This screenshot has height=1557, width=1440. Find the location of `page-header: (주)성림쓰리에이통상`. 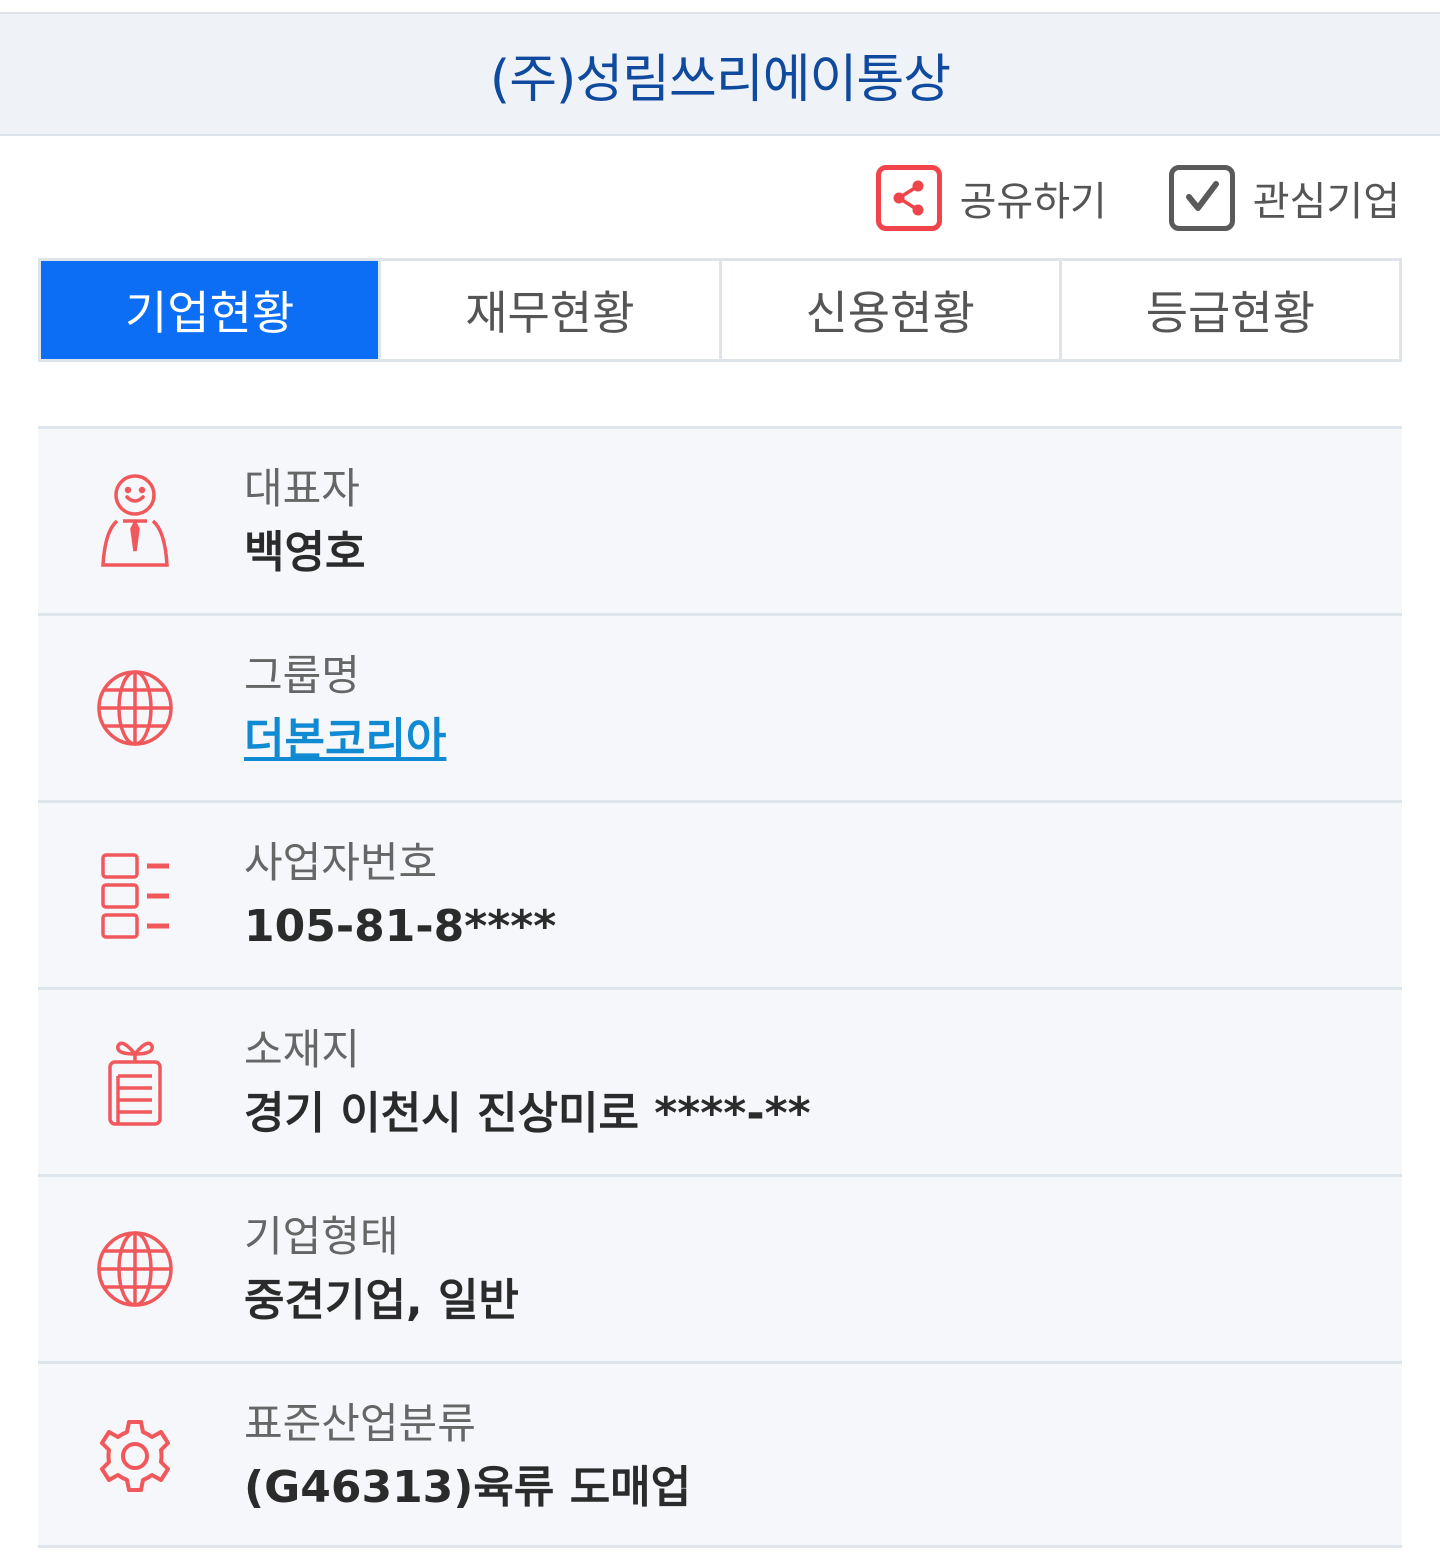

page-header: (주)성림쓰리에이통상 is located at coordinates (720, 74).